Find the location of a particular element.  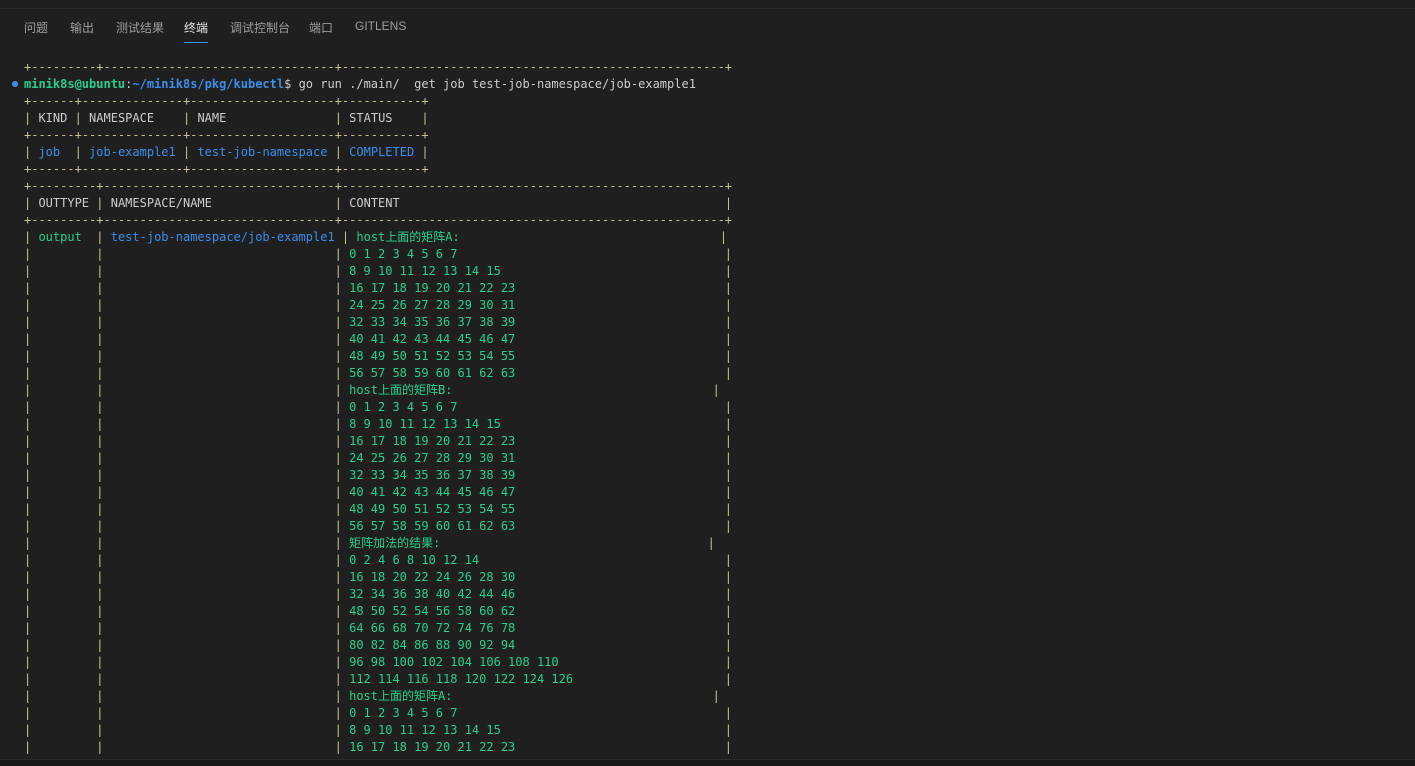

content-line: 64 66 68 70 72 74 76 78 is located at coordinates (432, 628).